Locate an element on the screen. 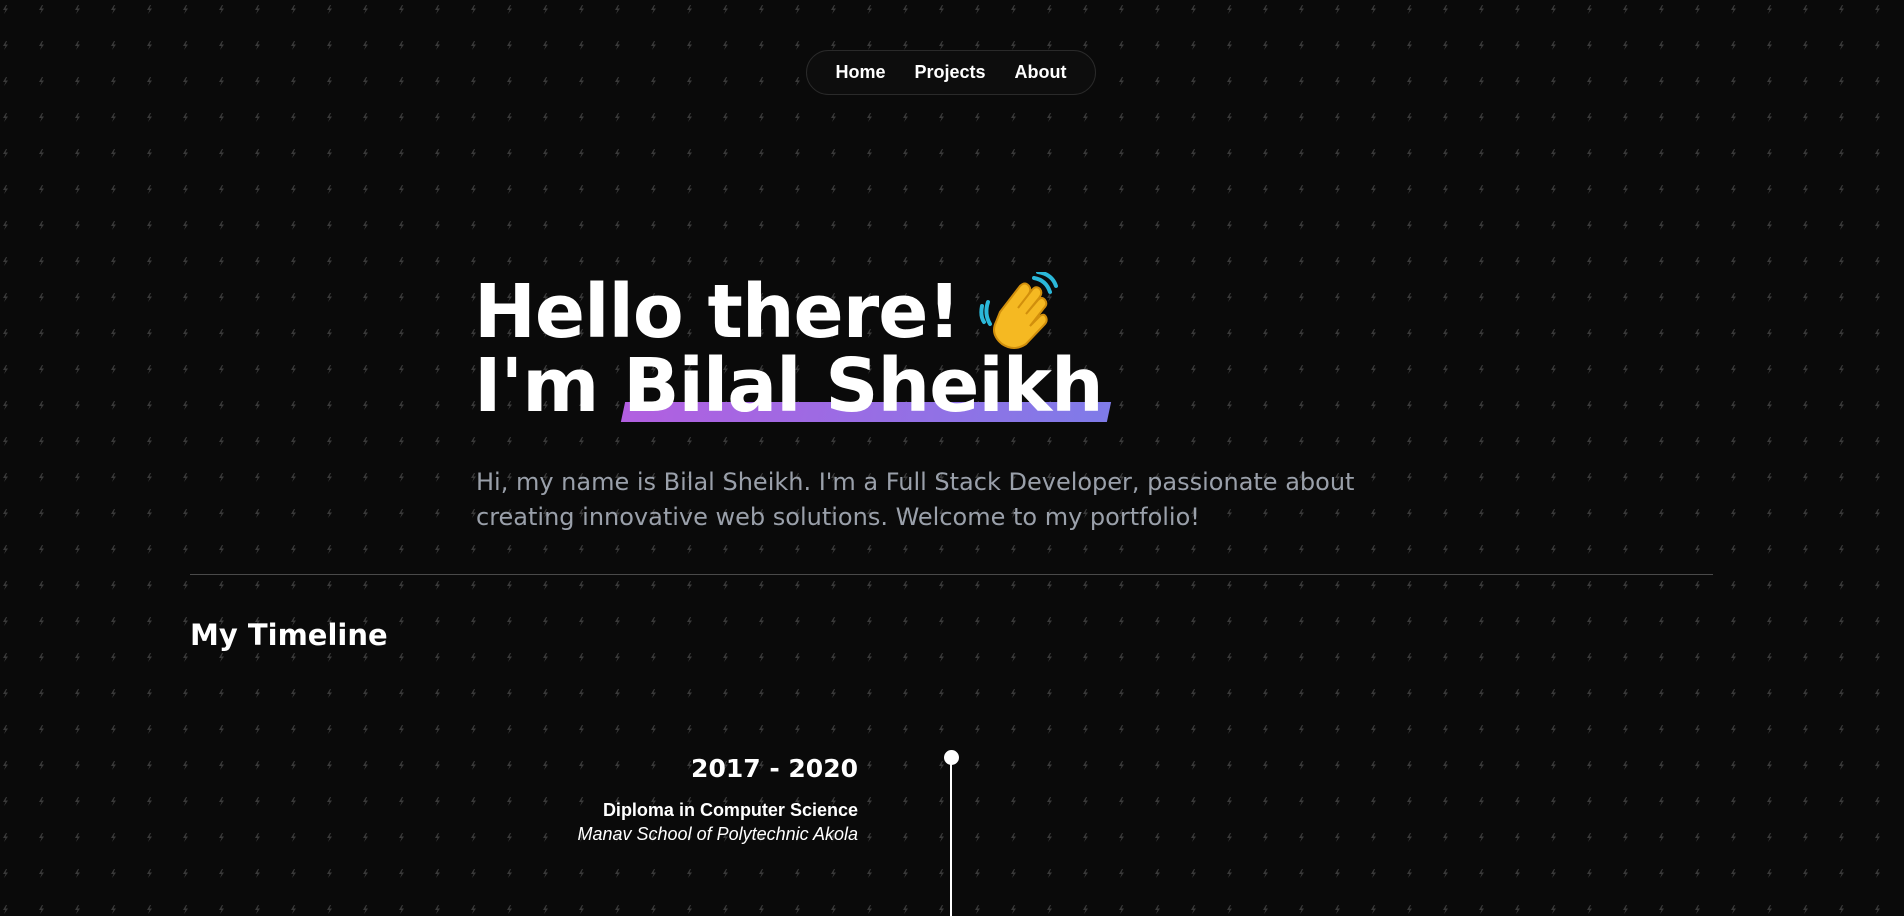 The width and height of the screenshot is (1904, 916). nav-projects: Projects is located at coordinates (949, 72).